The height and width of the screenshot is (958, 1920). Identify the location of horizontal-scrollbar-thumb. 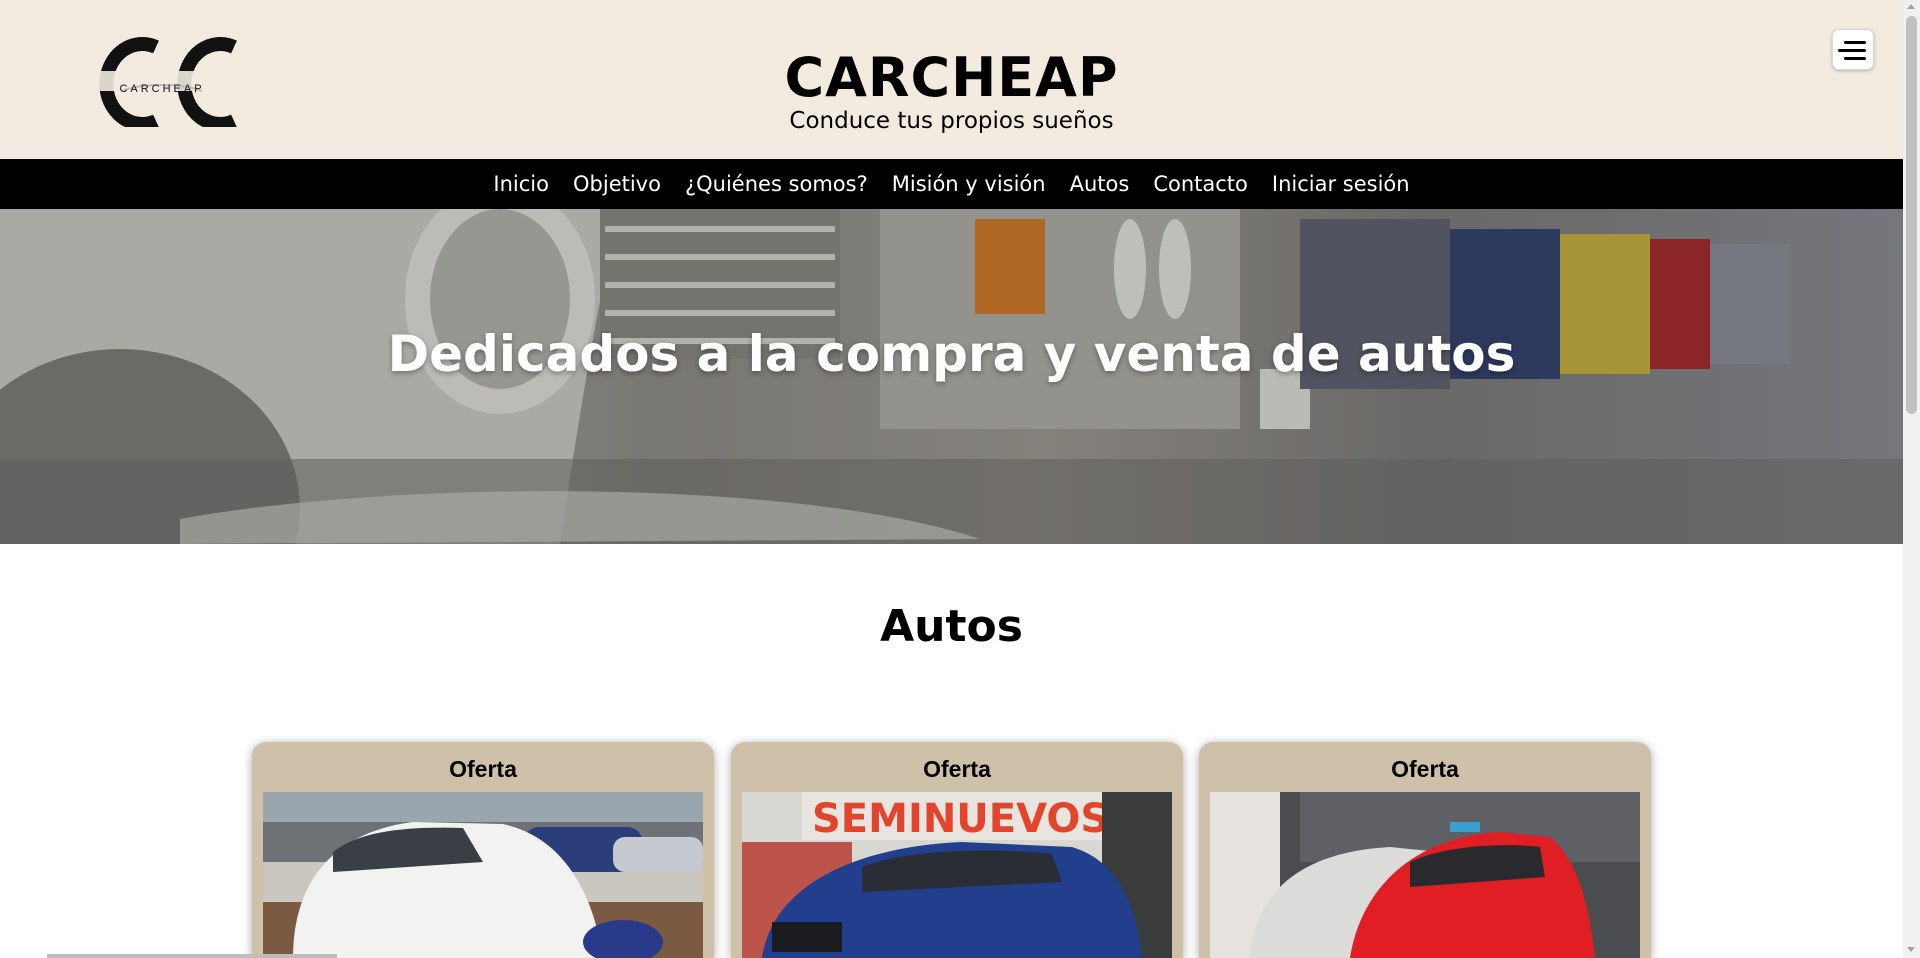
(192, 956).